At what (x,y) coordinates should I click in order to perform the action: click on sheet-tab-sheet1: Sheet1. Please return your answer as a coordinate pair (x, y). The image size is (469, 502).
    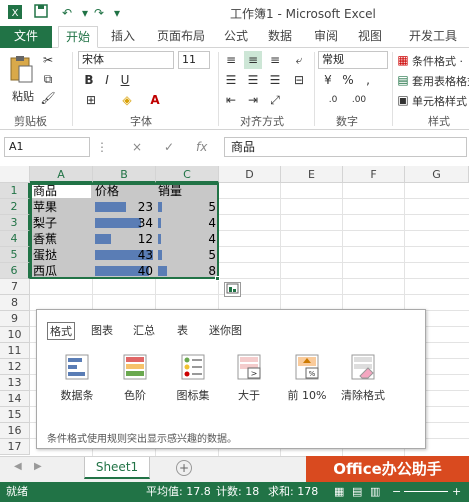
    Looking at the image, I should click on (117, 468).